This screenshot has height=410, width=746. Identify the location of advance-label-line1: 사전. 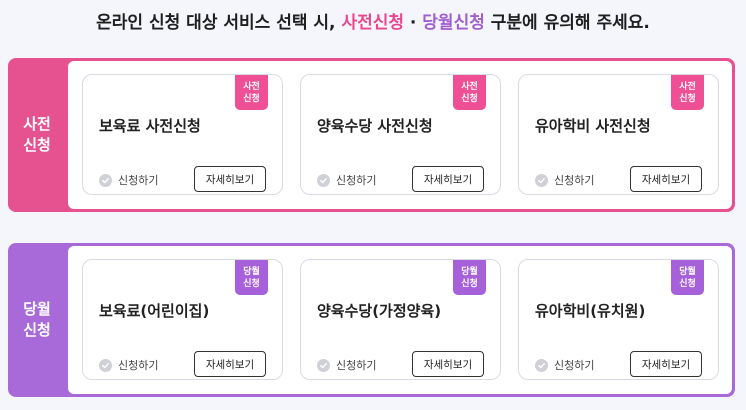
(37, 124).